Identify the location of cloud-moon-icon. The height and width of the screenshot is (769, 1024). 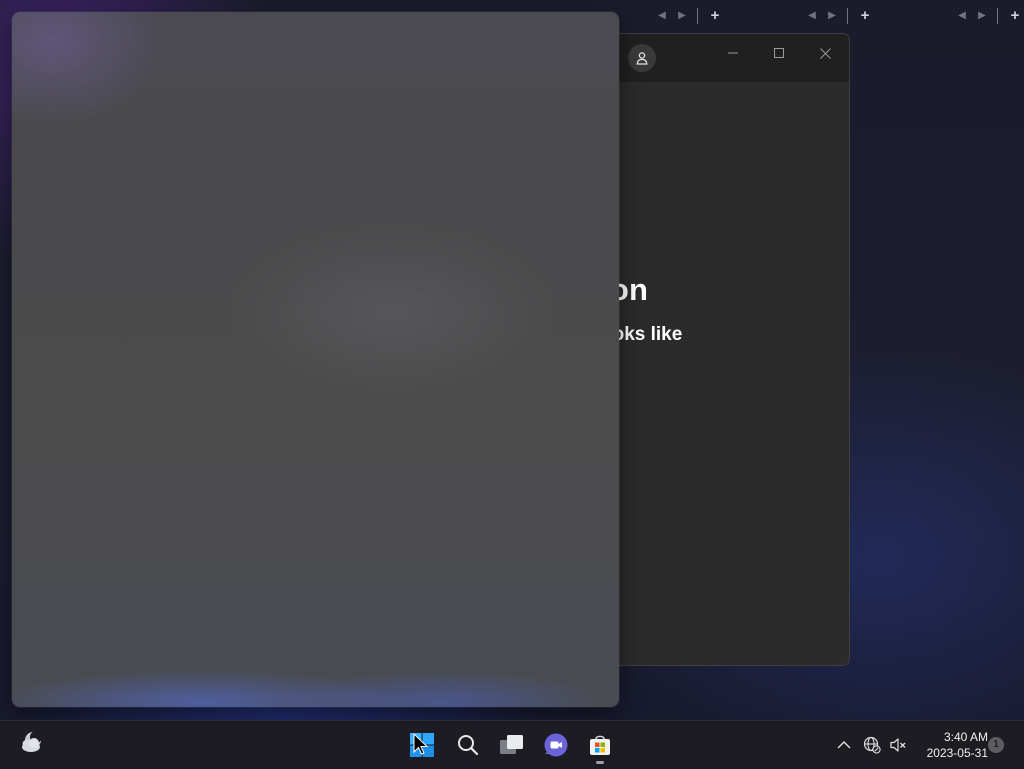
(32, 741).